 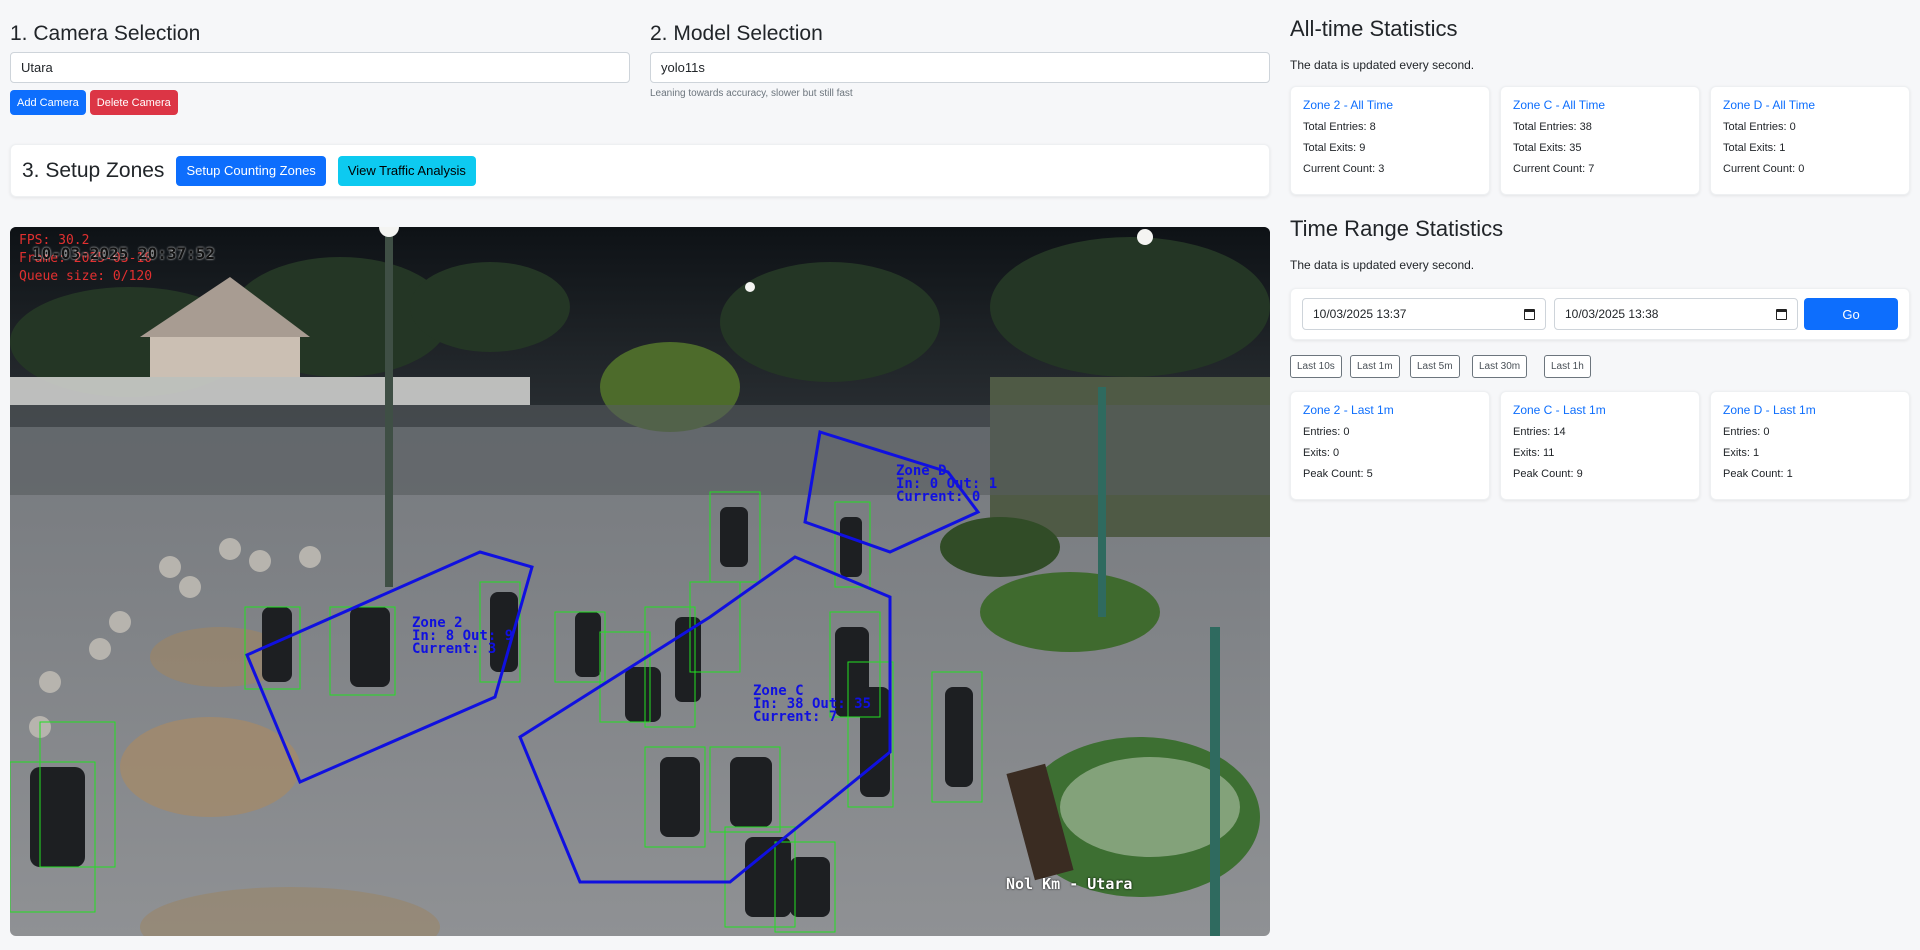 I want to click on alltime-card-title: Zone 2 - All Time, so click(x=1348, y=105).